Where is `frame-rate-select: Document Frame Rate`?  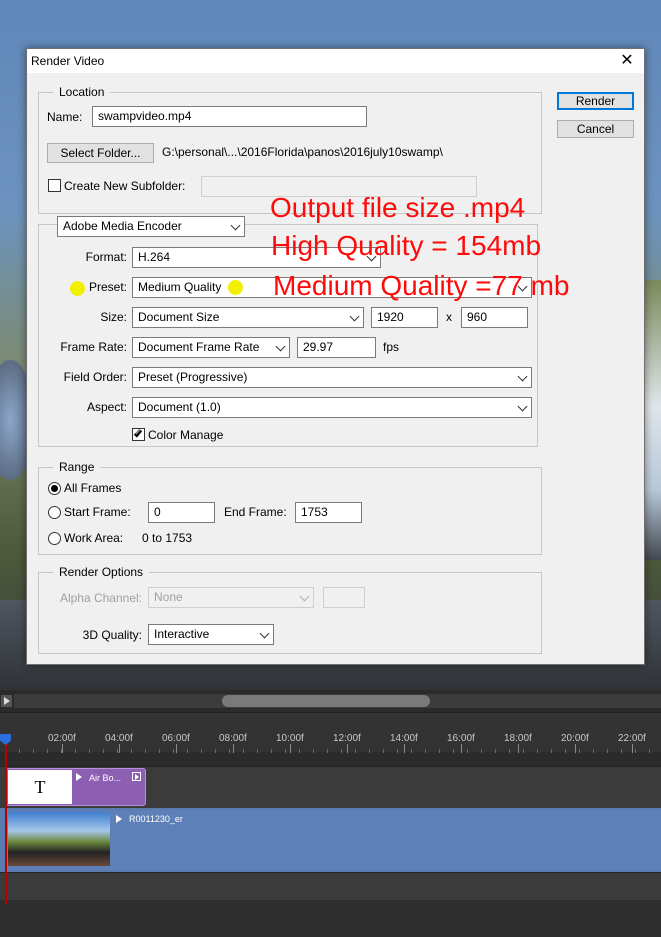 frame-rate-select: Document Frame Rate is located at coordinates (211, 347).